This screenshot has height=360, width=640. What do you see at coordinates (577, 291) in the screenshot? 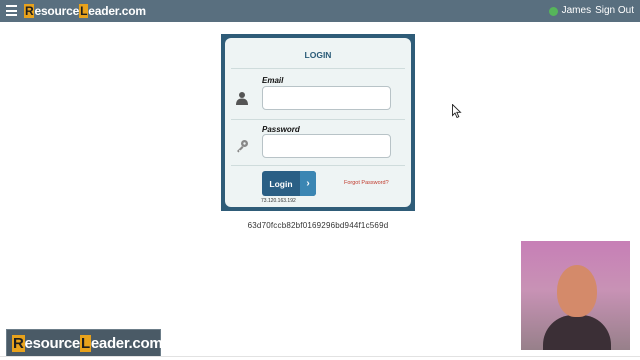
I see `presenter-face` at bounding box center [577, 291].